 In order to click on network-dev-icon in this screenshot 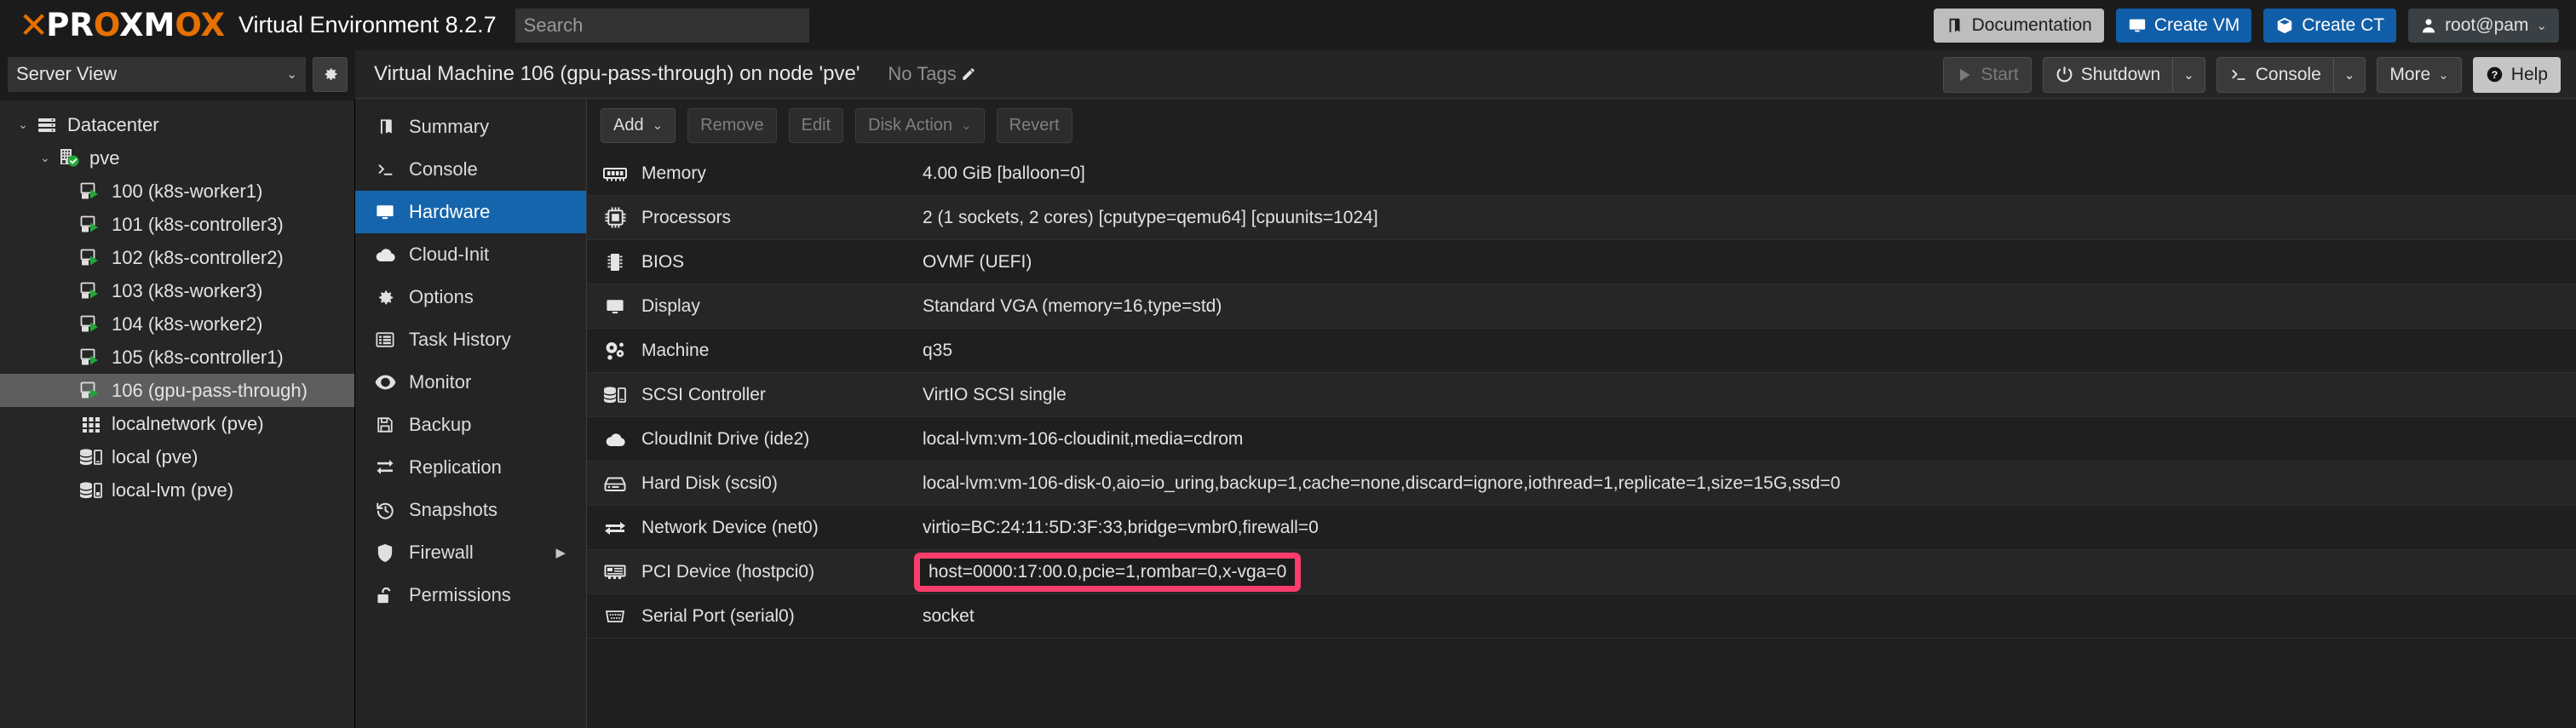, I will do `click(615, 527)`.